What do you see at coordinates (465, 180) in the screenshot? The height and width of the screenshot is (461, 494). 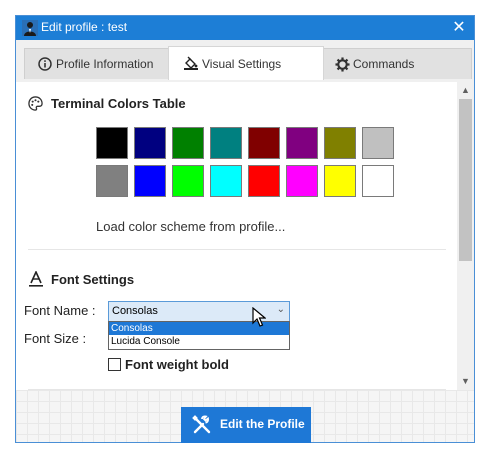 I see `scrollbar-thumb` at bounding box center [465, 180].